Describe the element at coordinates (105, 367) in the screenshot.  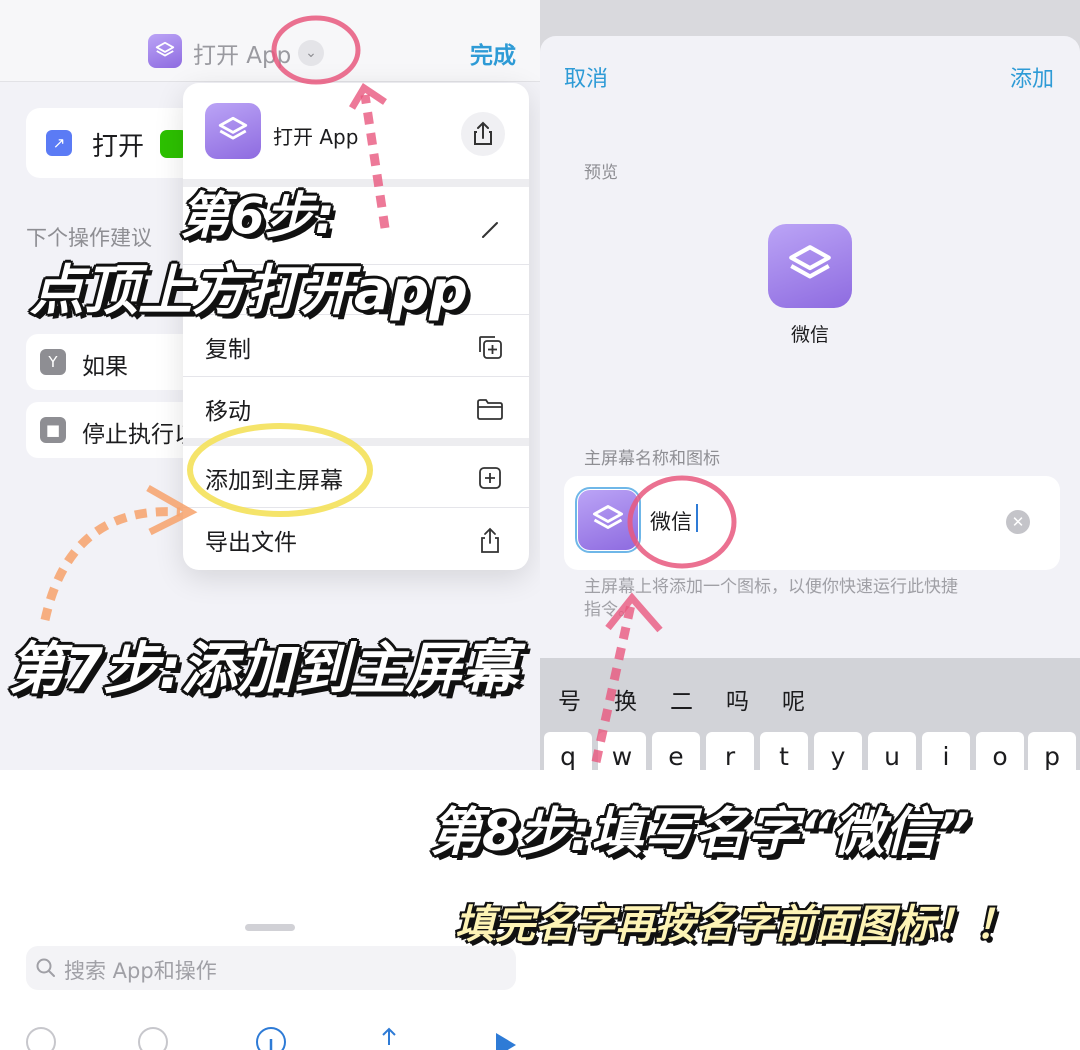
I see `suggestion-label: 如果` at that location.